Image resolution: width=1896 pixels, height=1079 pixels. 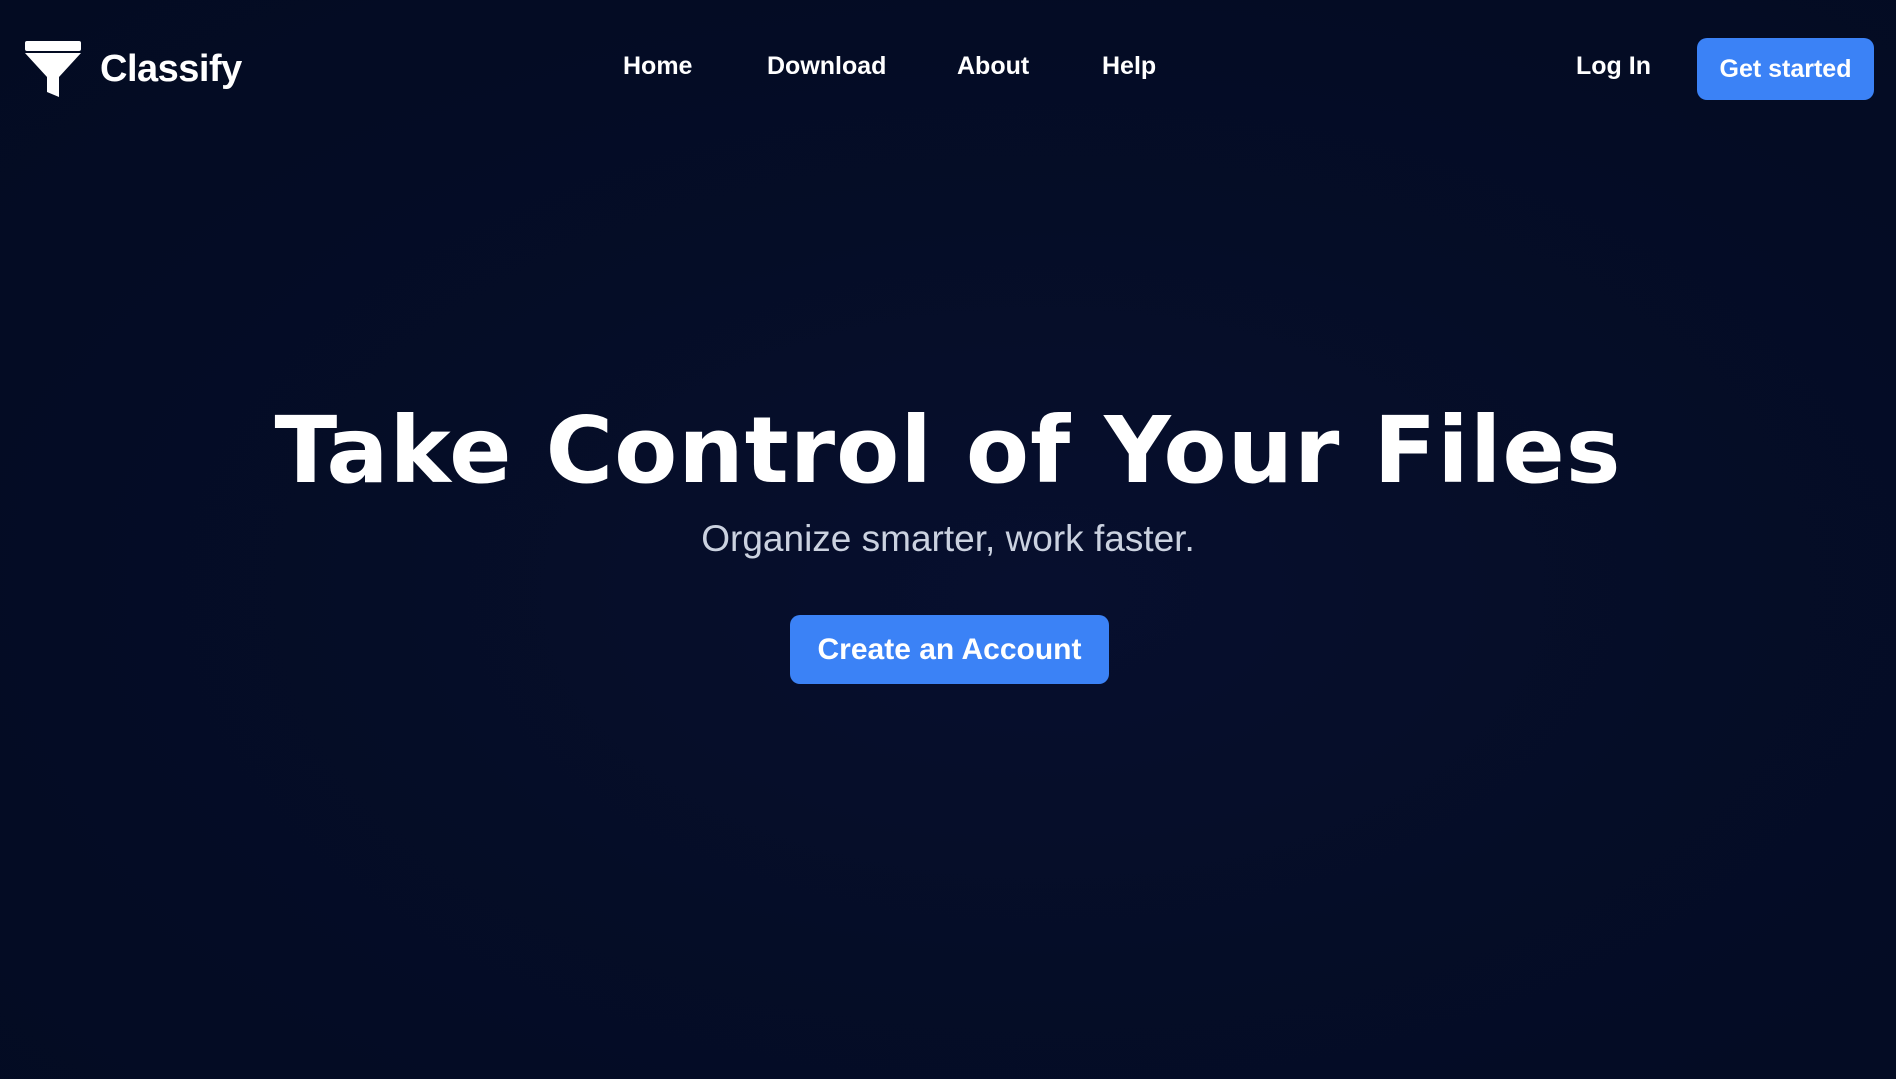 I want to click on create-account-button: Create an Account, so click(x=949, y=649).